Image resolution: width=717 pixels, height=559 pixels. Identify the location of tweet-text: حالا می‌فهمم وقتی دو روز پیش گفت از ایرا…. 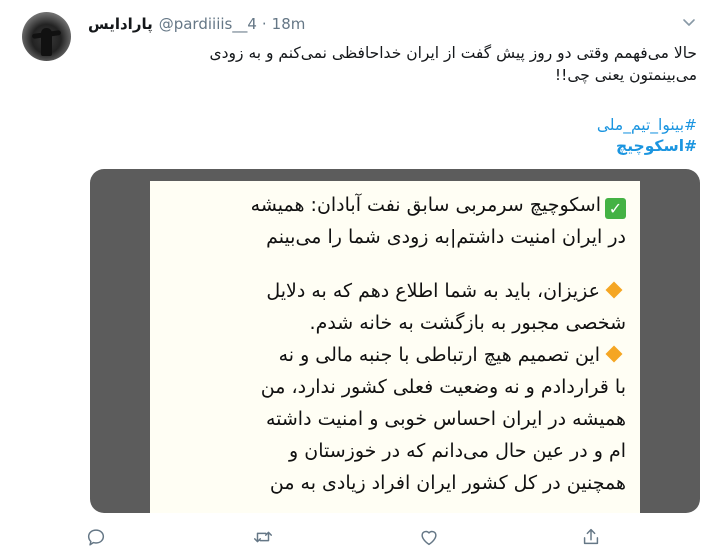
(388, 64).